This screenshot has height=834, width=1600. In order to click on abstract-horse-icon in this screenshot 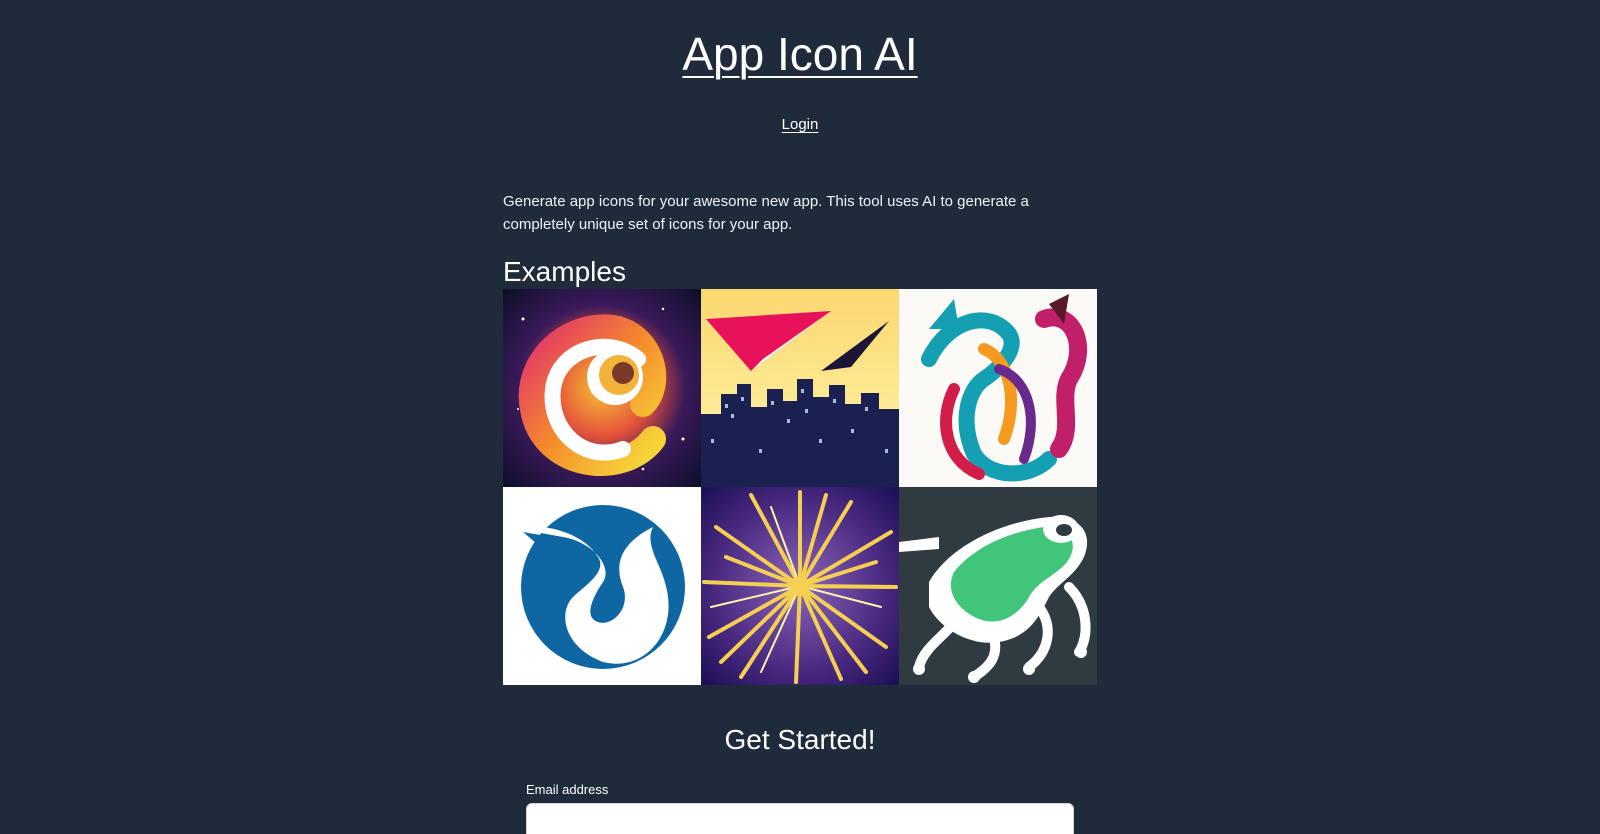, I will do `click(998, 388)`.